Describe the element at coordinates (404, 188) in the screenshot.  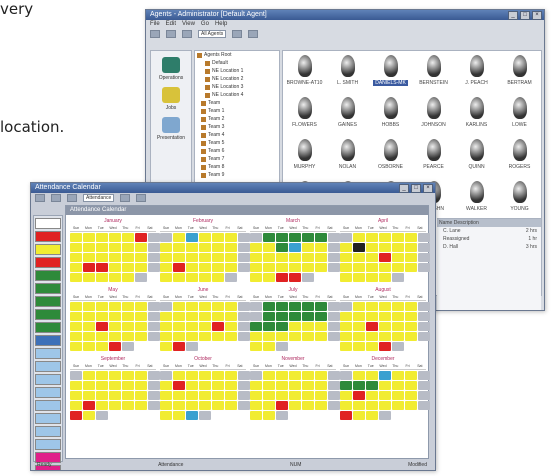
I see `minimize-button: _` at that location.